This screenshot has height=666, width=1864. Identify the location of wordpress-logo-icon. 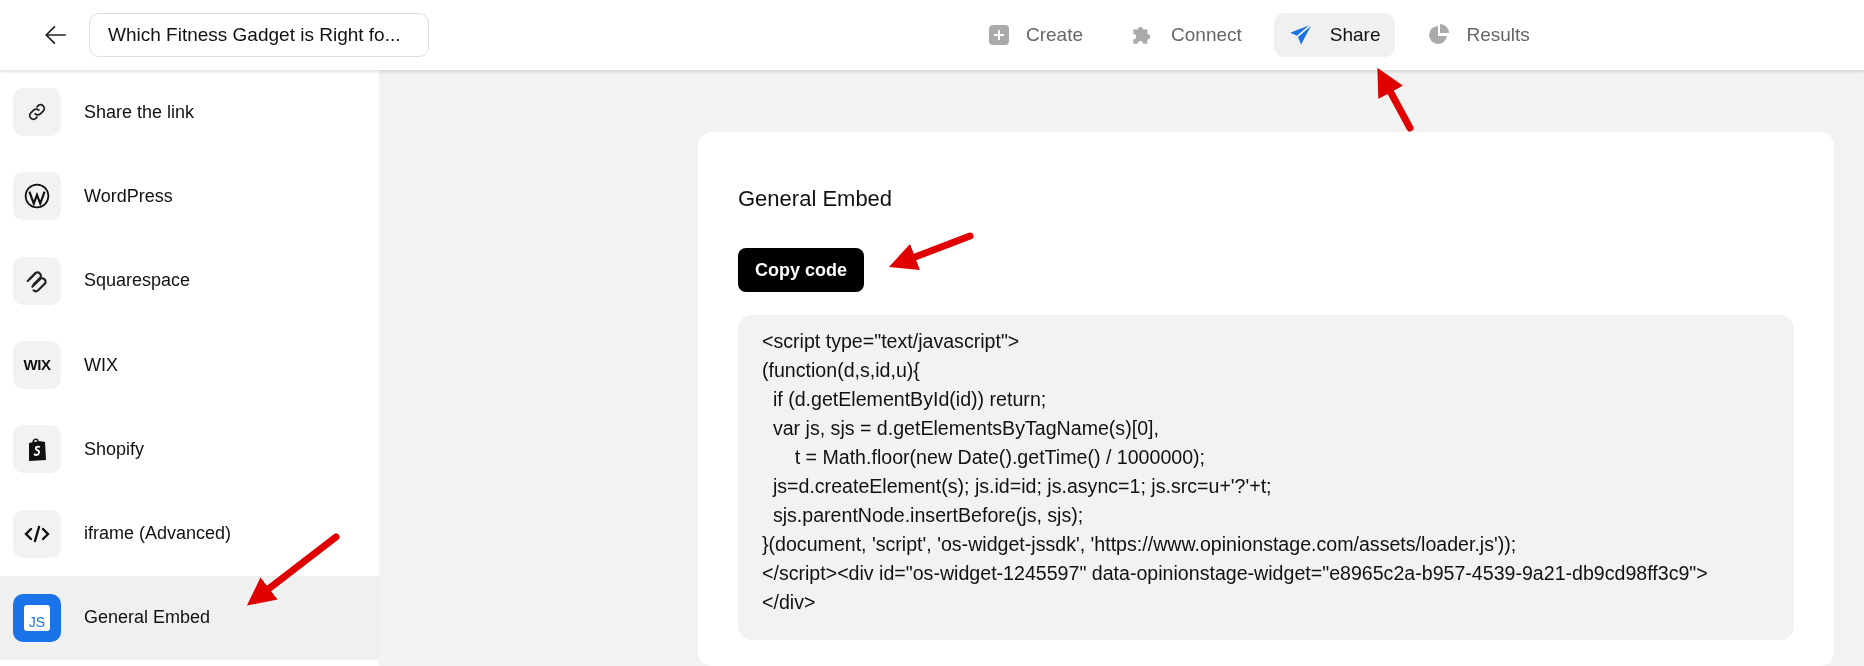
(37, 196).